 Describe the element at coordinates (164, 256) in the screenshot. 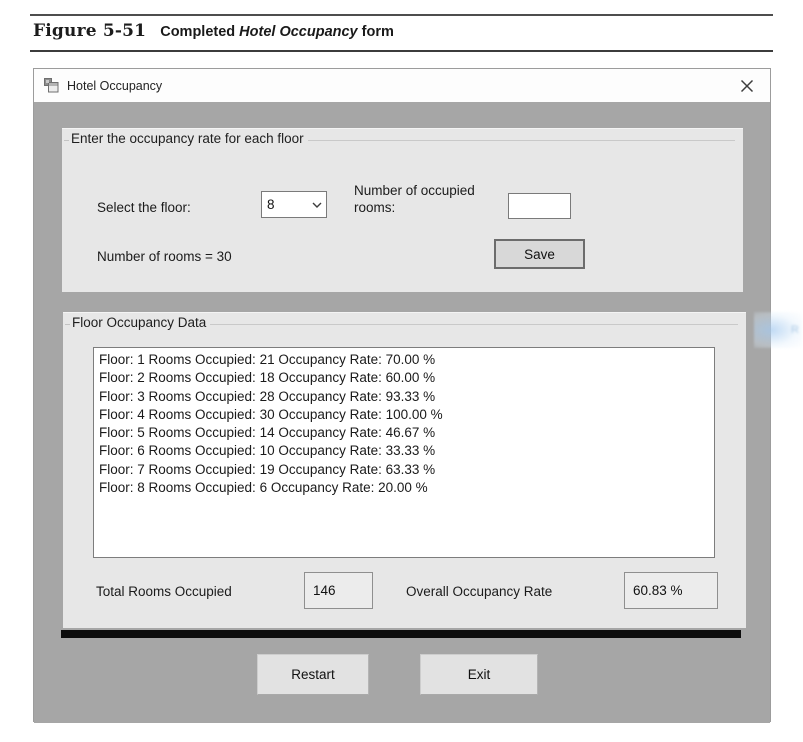

I see `number-of-rooms-label: Number of rooms = 30` at that location.